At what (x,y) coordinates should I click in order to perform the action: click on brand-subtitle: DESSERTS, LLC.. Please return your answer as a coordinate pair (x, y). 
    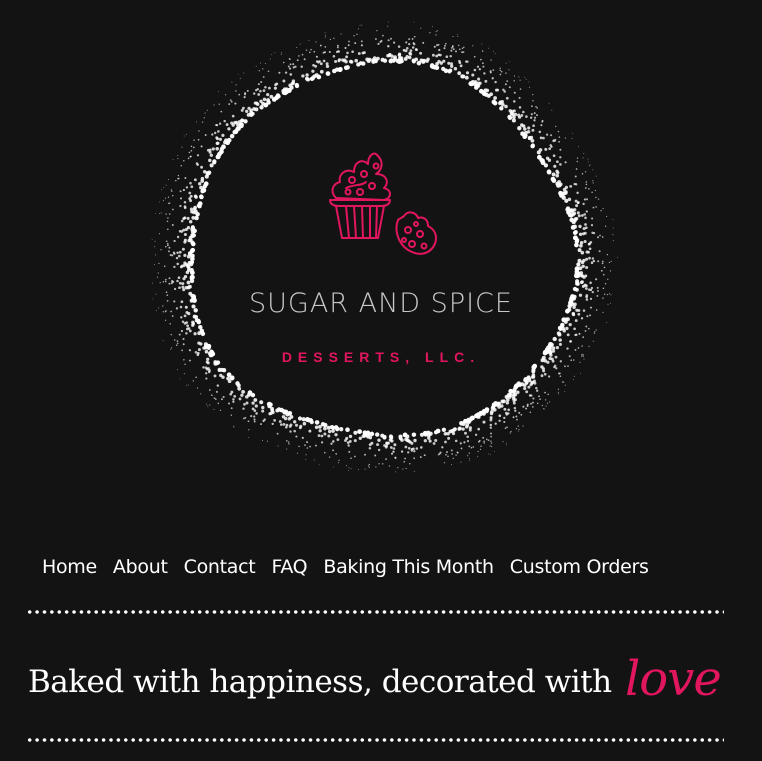
    Looking at the image, I should click on (381, 357).